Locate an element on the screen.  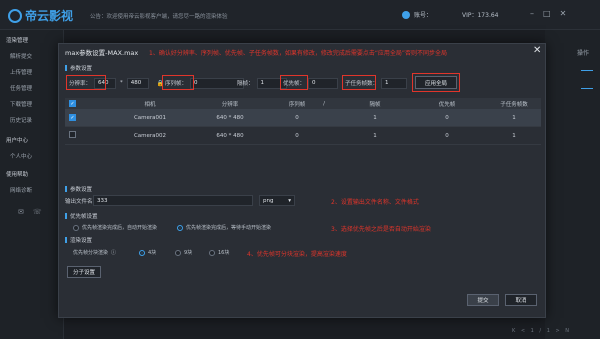
tile-option-9-label: 9块 is located at coordinates (188, 253).